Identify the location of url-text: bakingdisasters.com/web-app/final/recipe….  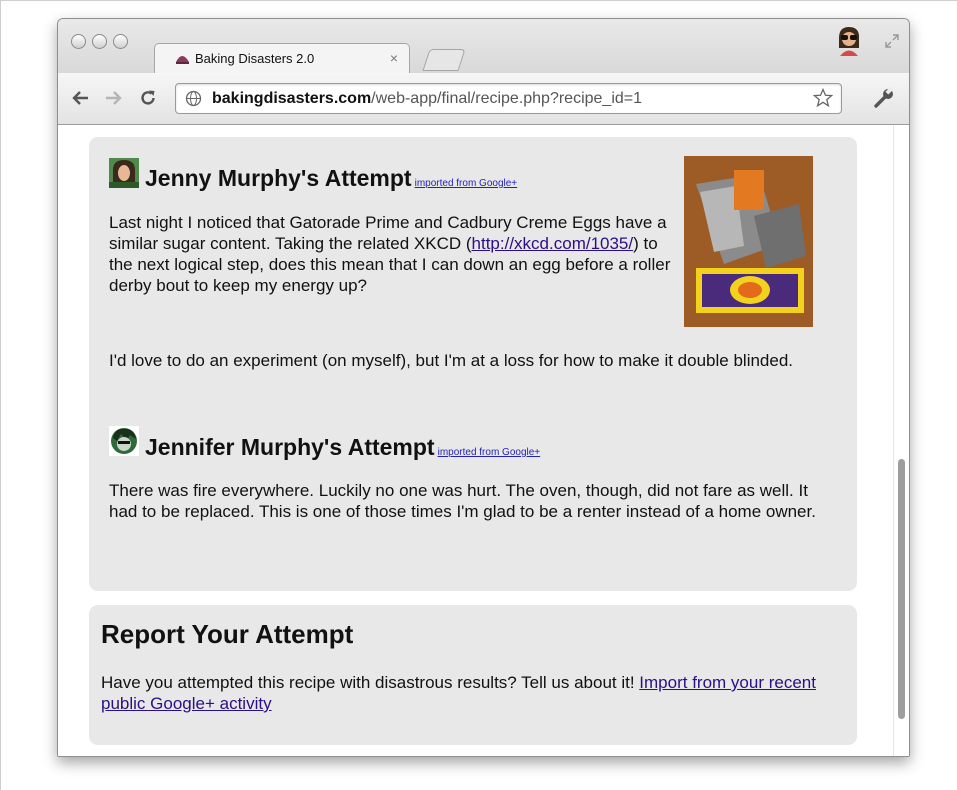
(427, 99).